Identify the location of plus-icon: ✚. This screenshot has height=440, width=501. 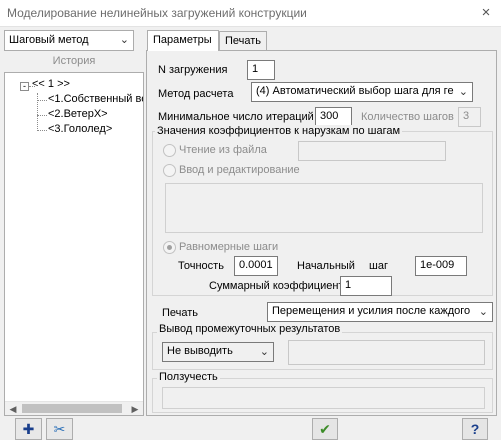
(28, 429).